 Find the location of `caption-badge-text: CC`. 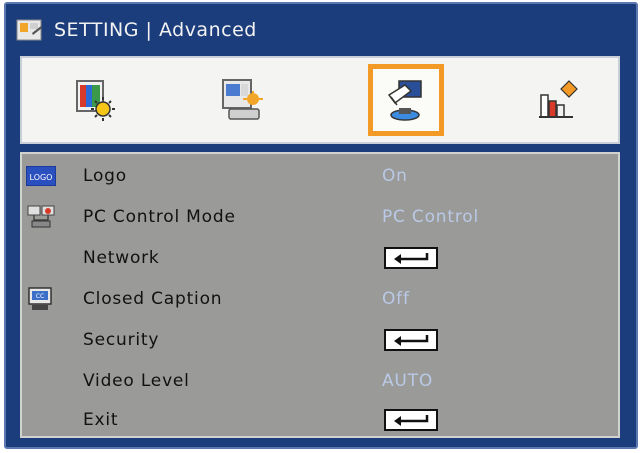

caption-badge-text: CC is located at coordinates (40, 296).